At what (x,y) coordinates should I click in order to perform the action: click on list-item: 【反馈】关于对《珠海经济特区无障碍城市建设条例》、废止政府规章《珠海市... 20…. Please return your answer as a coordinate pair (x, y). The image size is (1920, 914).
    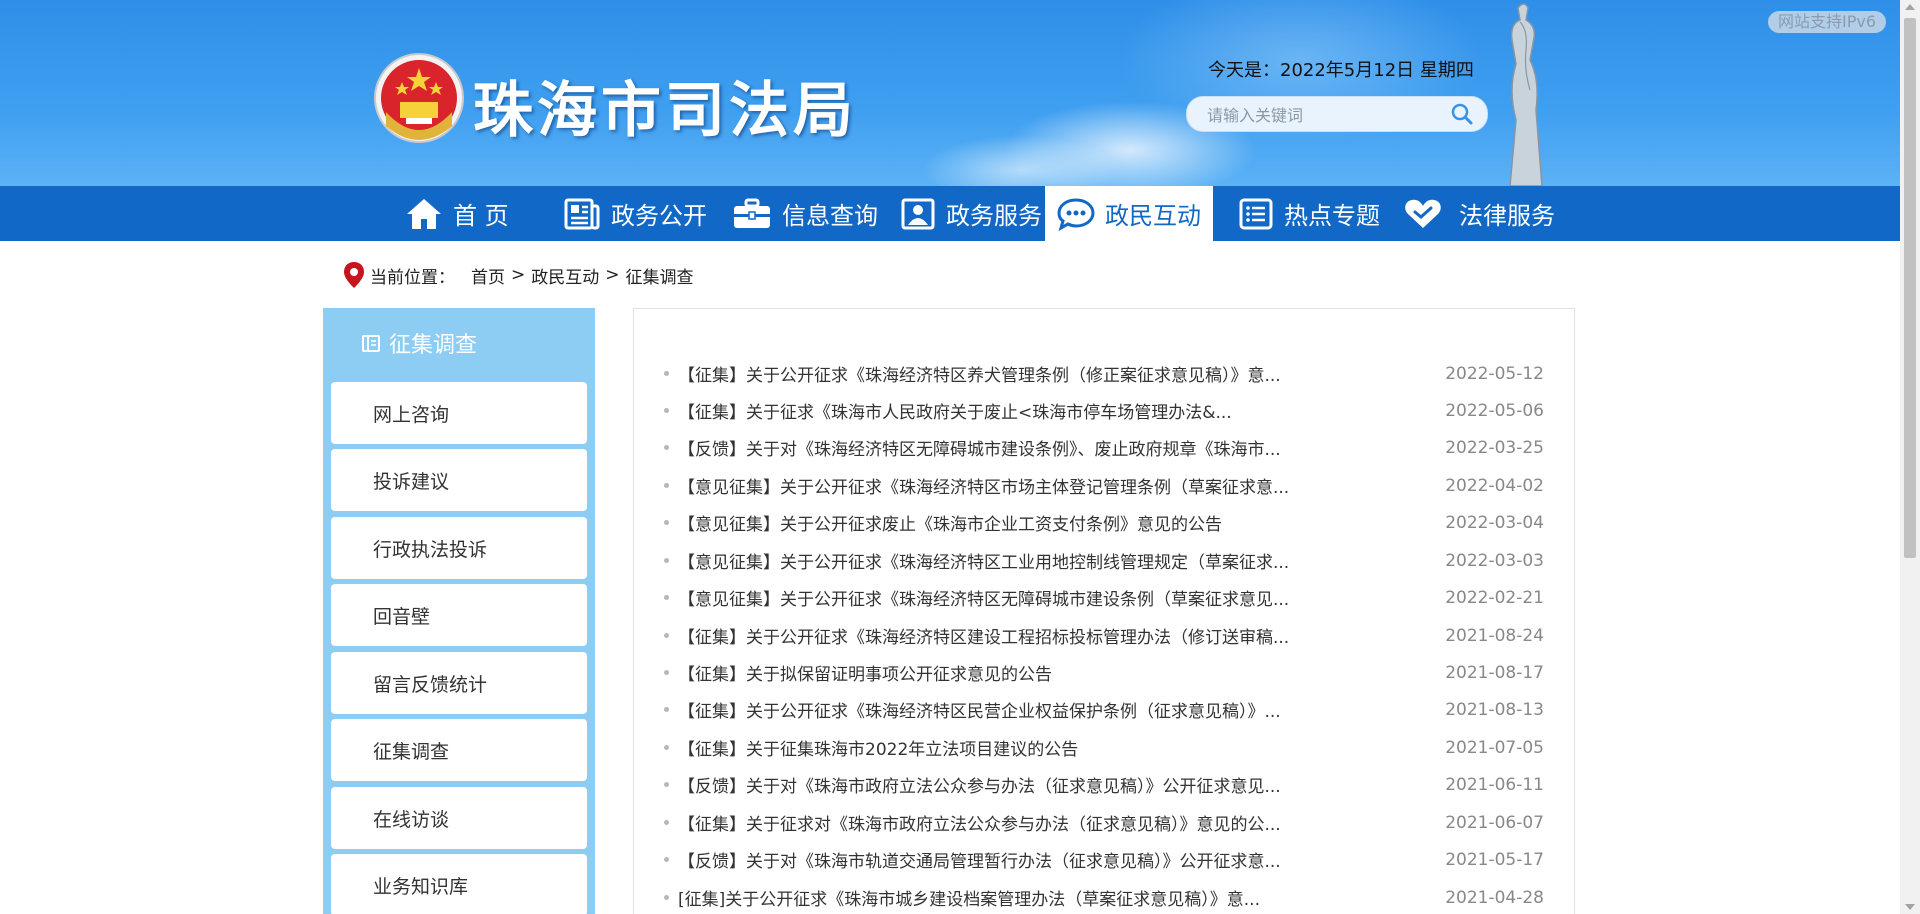
    Looking at the image, I should click on (1104, 447).